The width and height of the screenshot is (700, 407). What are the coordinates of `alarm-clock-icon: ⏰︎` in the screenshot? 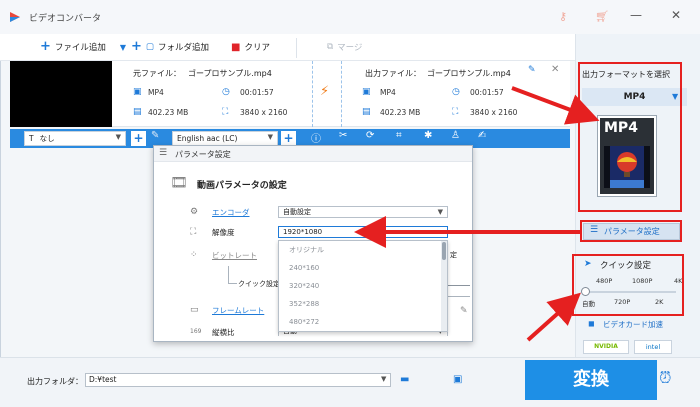 It's located at (665, 378).